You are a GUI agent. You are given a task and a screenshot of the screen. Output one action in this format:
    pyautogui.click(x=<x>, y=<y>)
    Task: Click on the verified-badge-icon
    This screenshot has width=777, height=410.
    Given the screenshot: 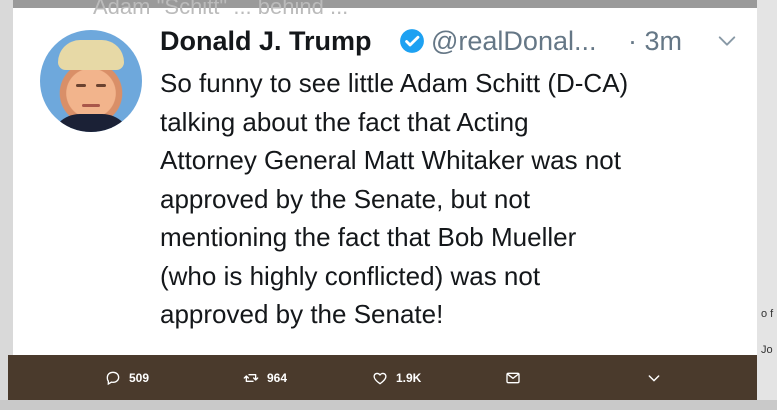 What is the action you would take?
    pyautogui.click(x=412, y=41)
    